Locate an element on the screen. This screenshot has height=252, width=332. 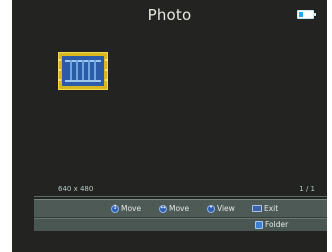
hint-folder: Folder is located at coordinates (271, 224).